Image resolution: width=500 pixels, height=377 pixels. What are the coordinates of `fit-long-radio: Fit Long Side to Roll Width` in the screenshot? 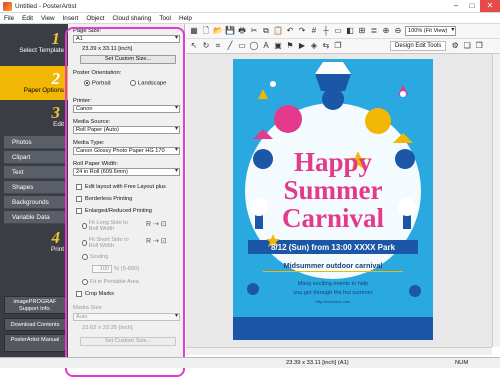 It's located at (107, 226).